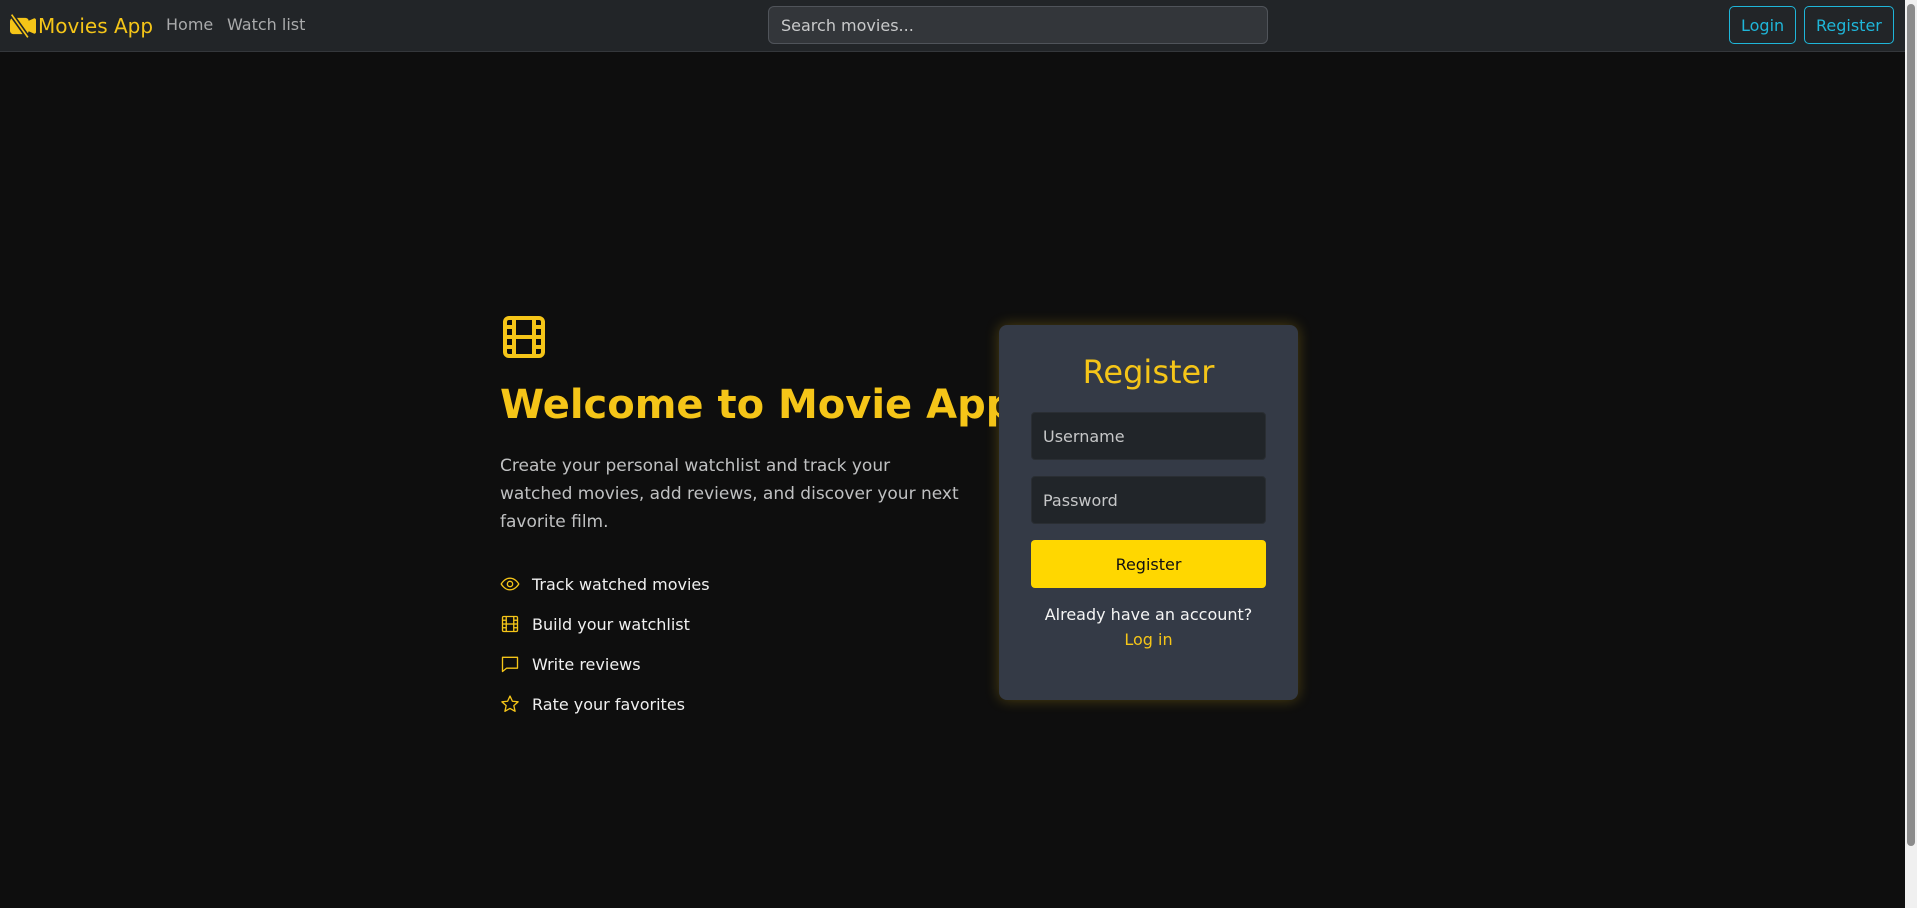 The height and width of the screenshot is (908, 1917). I want to click on brand-label: Movies App, so click(96, 26).